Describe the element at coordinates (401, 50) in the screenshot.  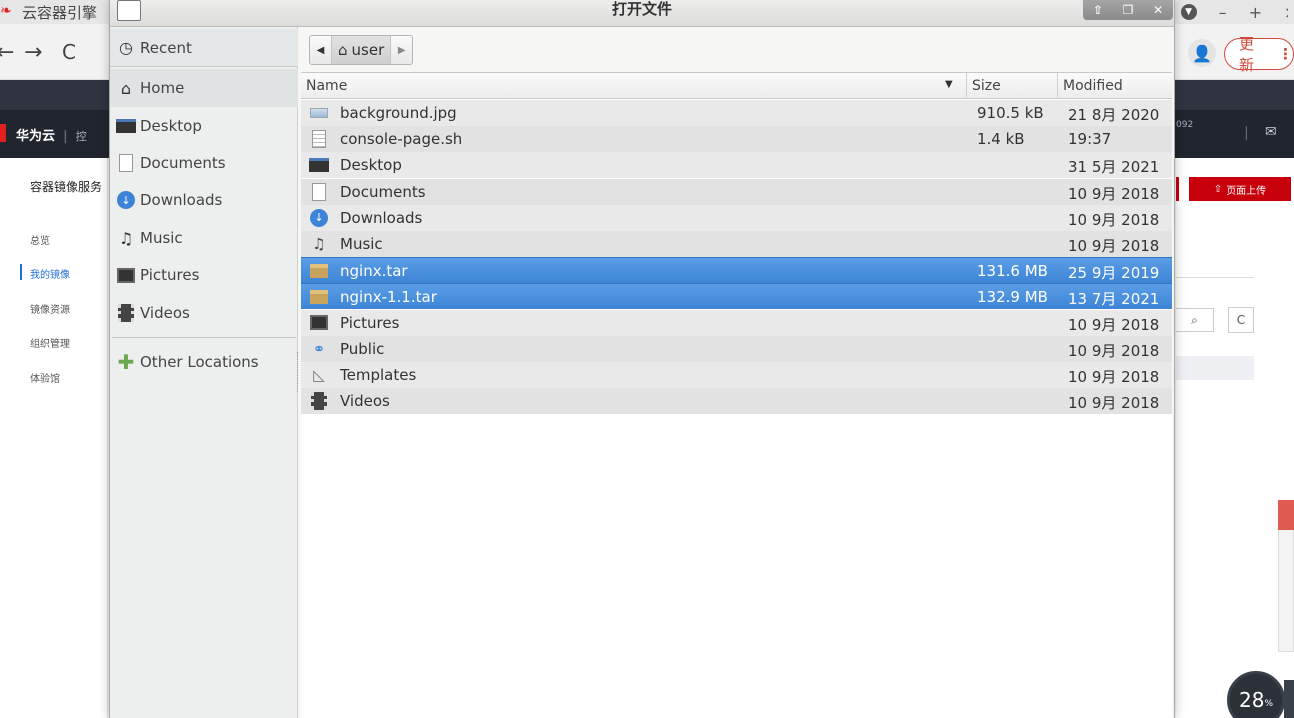
I see `path-scroll-right-icon: ▶` at that location.